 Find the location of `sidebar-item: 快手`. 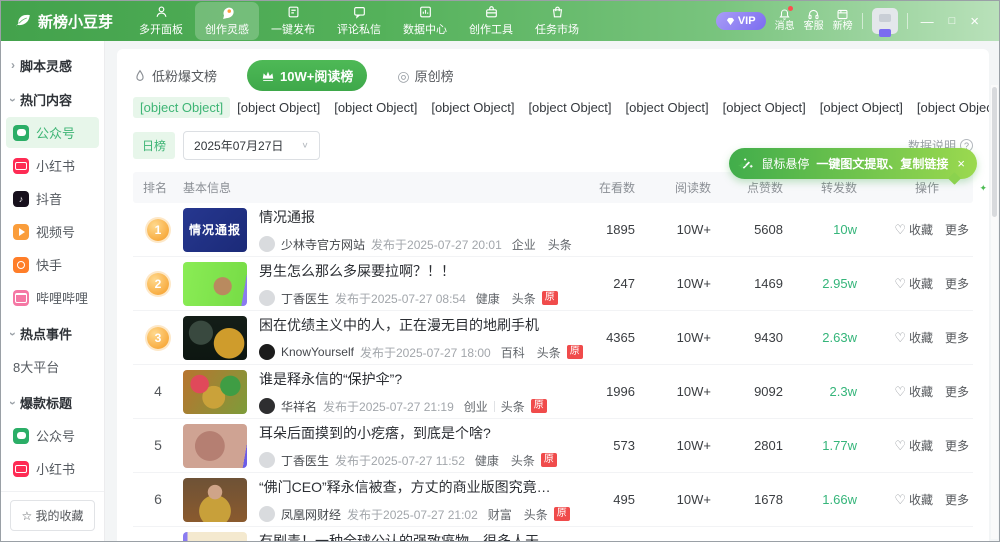

sidebar-item: 快手 is located at coordinates (52, 264).